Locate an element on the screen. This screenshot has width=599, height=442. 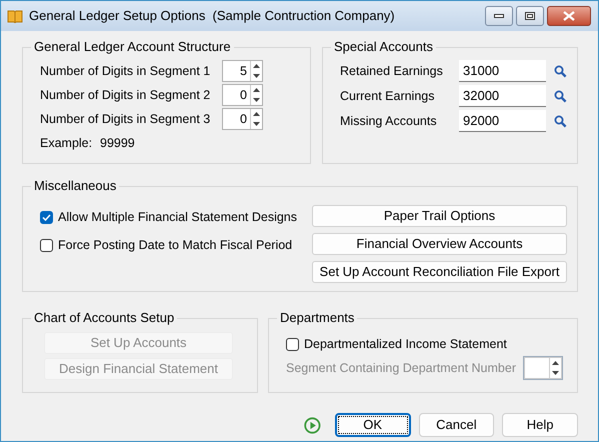
close-button is located at coordinates (569, 16).